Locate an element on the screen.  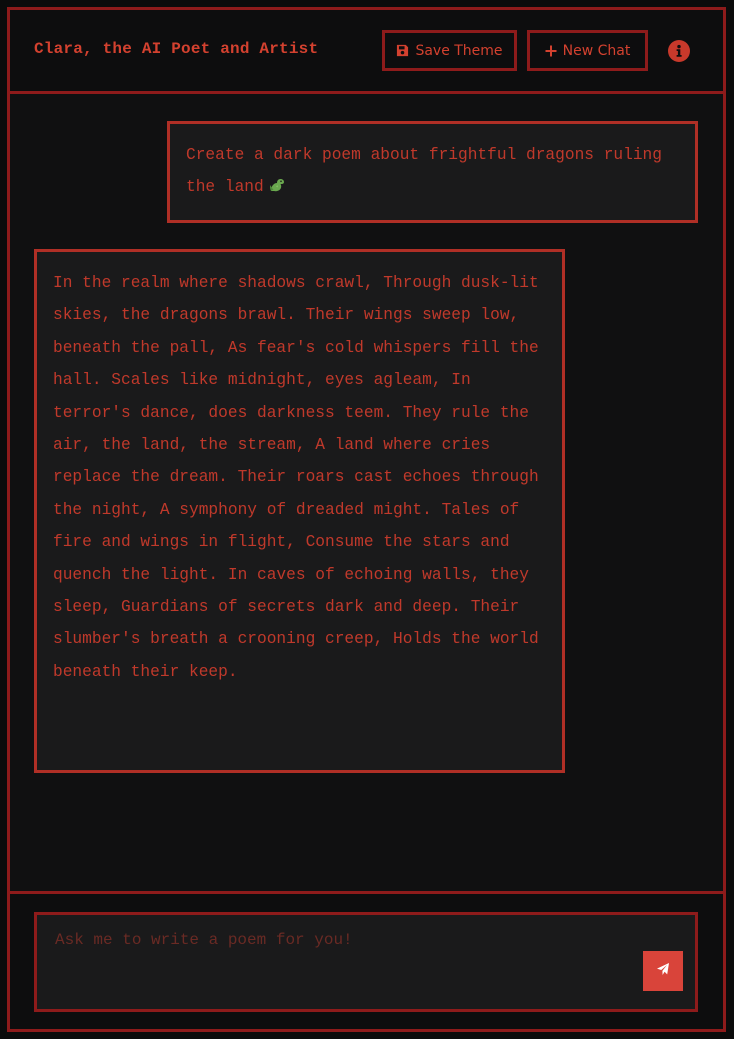
new-chat-button: New Chat is located at coordinates (587, 50).